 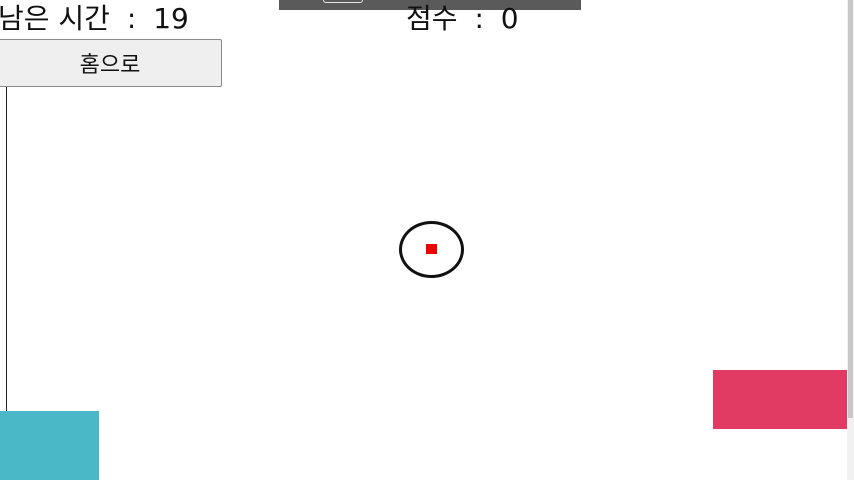 What do you see at coordinates (431, 249) in the screenshot?
I see `target-dot` at bounding box center [431, 249].